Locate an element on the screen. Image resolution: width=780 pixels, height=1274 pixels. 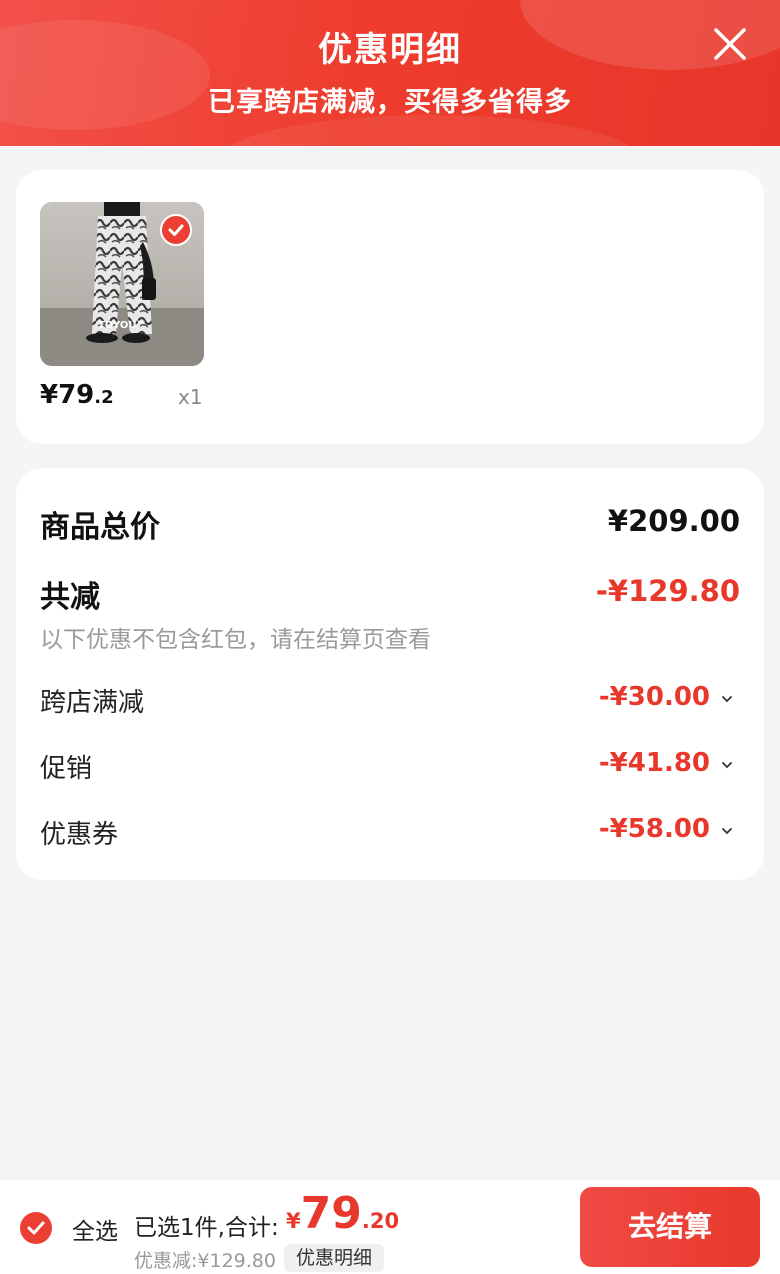
total-price-row: 商品总价 ¥209.00 is located at coordinates (390, 523).